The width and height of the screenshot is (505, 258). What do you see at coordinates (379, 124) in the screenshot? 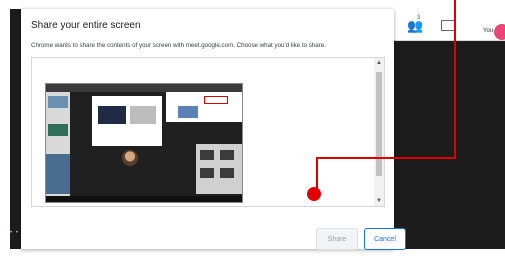
I see `scroll-thumb` at bounding box center [379, 124].